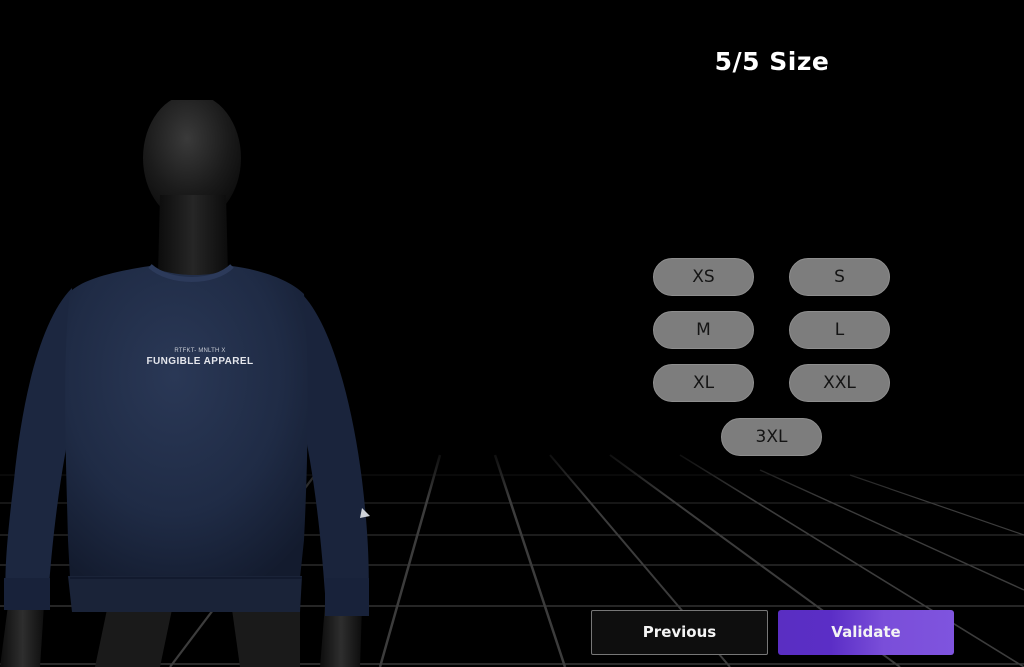 The width and height of the screenshot is (1024, 667). I want to click on garment-print-line2: FUNGIBLE APPAREL, so click(200, 361).